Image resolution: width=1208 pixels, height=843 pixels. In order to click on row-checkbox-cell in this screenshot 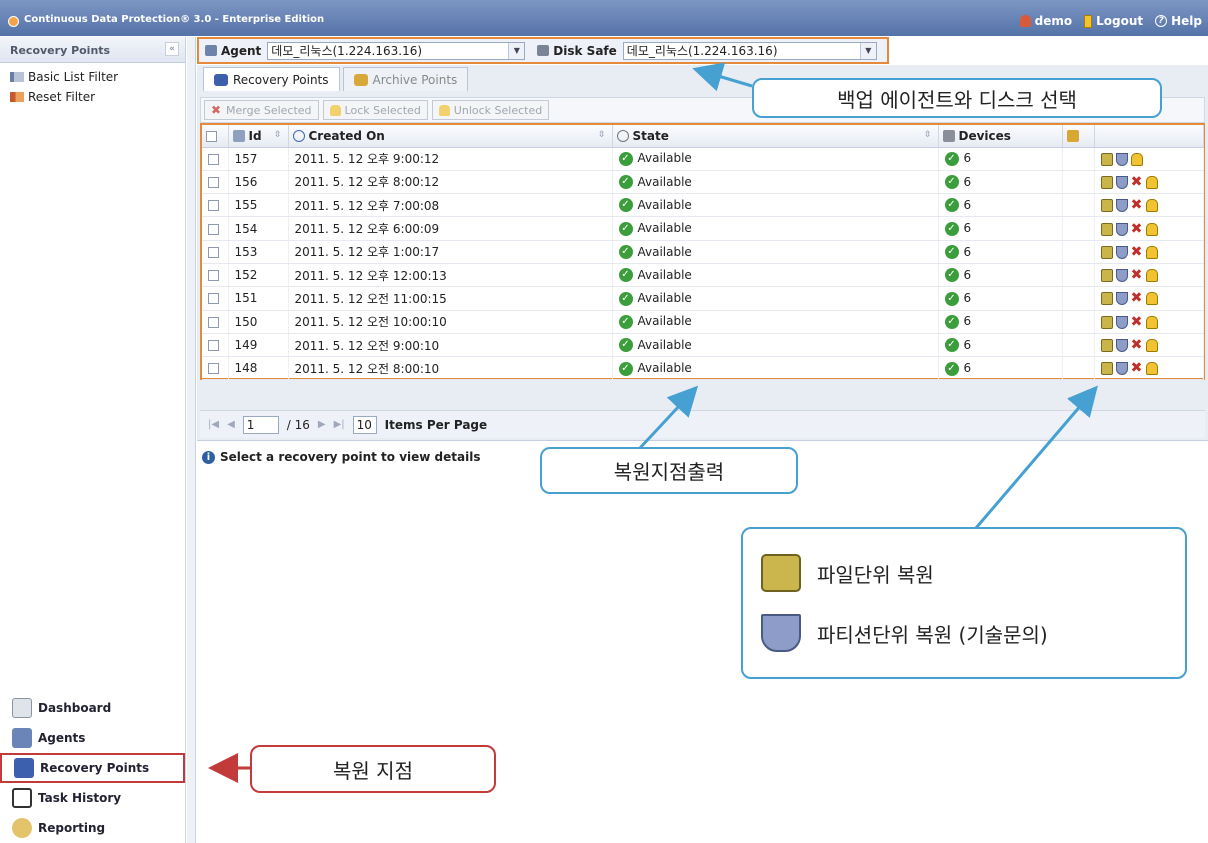, I will do `click(215, 228)`.